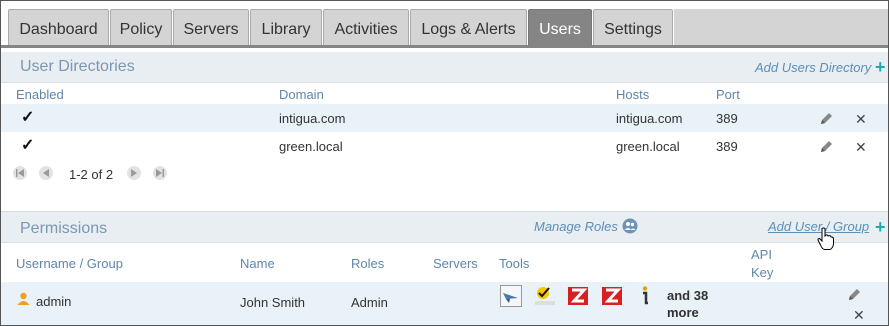 Image resolution: width=889 pixels, height=326 pixels. What do you see at coordinates (633, 27) in the screenshot?
I see `tab-settings: Settings` at bounding box center [633, 27].